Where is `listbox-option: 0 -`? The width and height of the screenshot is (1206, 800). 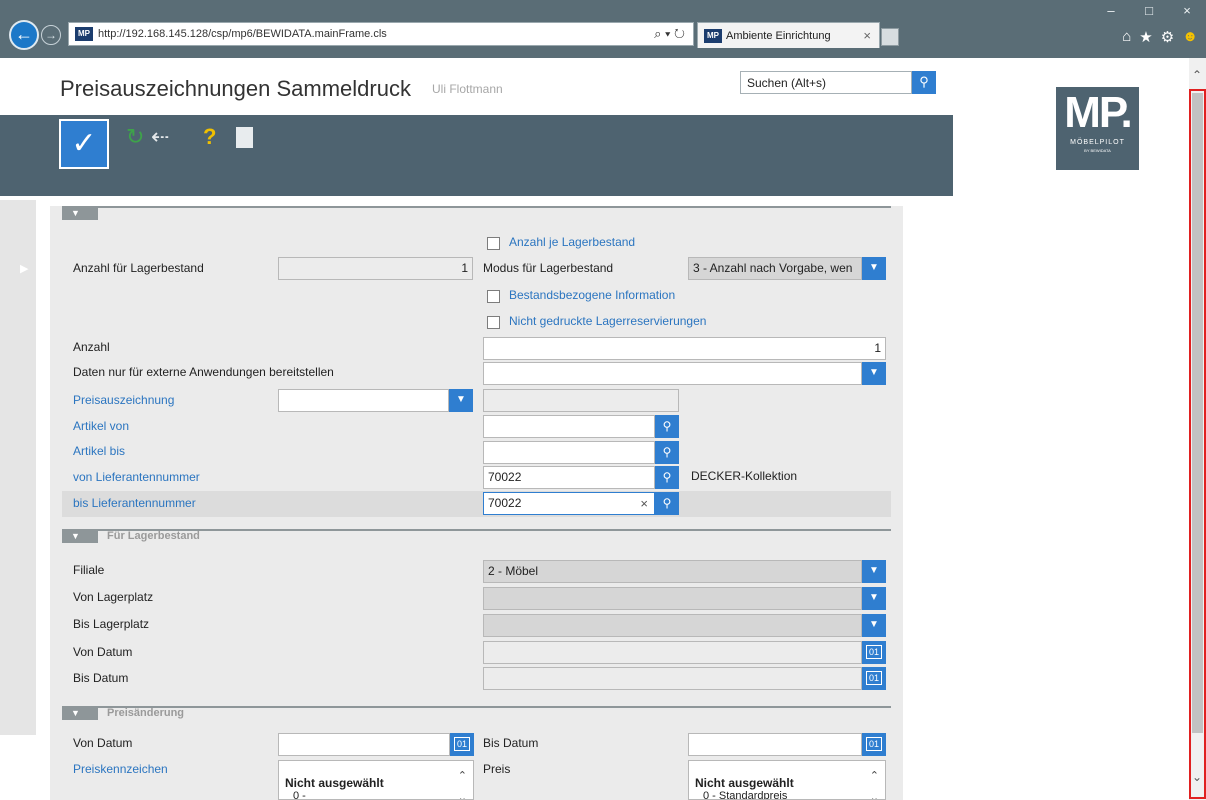 listbox-option: 0 - is located at coordinates (299, 794).